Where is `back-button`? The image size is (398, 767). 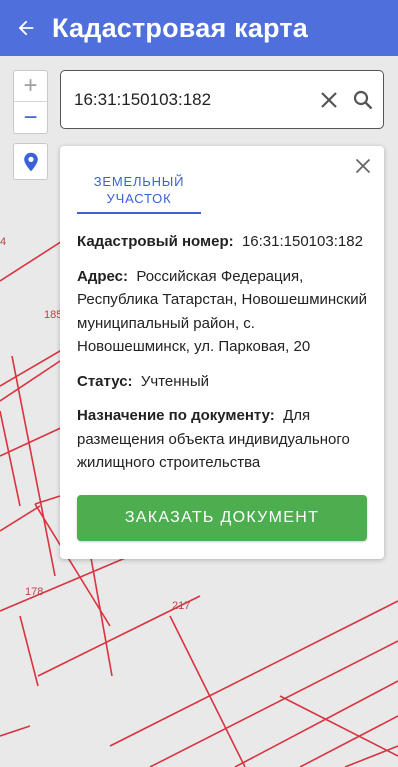
back-button is located at coordinates (26, 28).